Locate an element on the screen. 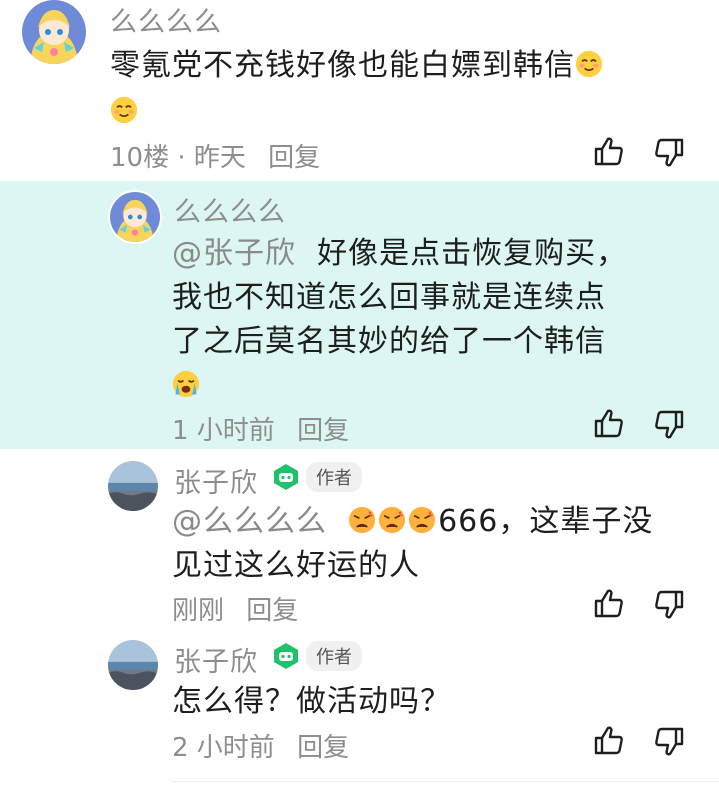 The image size is (719, 786). reply-text: @么么么么 666，这辈子没 见过这么好运的人 is located at coordinates (437, 544).